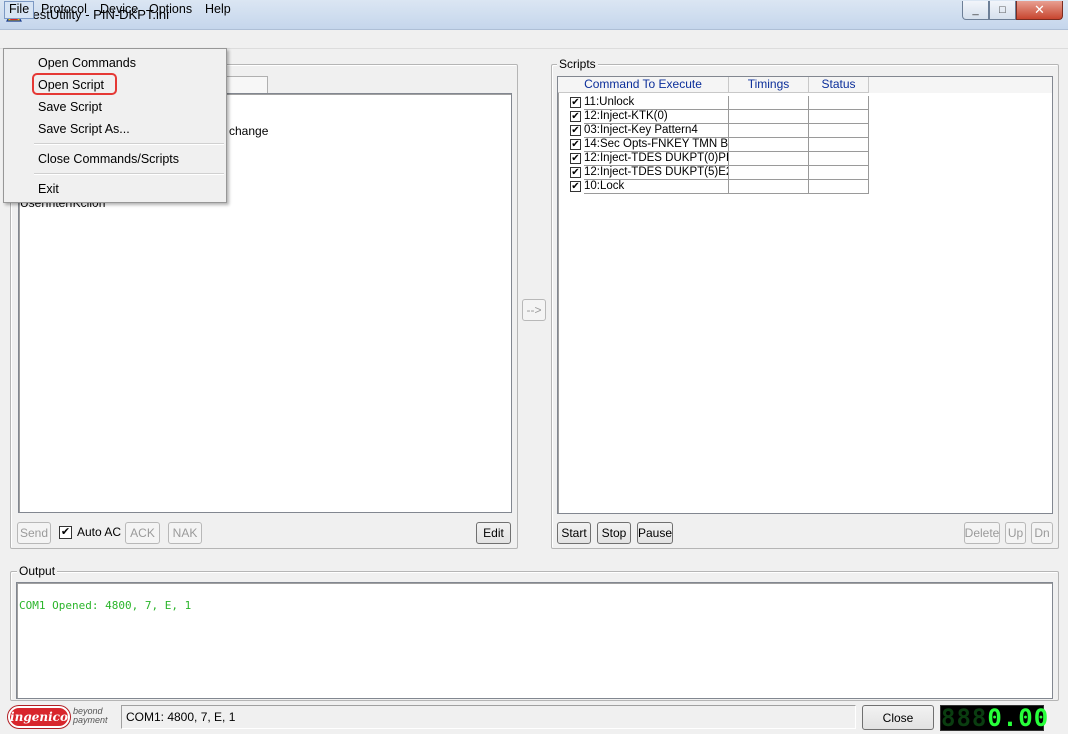  I want to click on table-row: ✔ 12:Inject-KTK(0), so click(713, 117).